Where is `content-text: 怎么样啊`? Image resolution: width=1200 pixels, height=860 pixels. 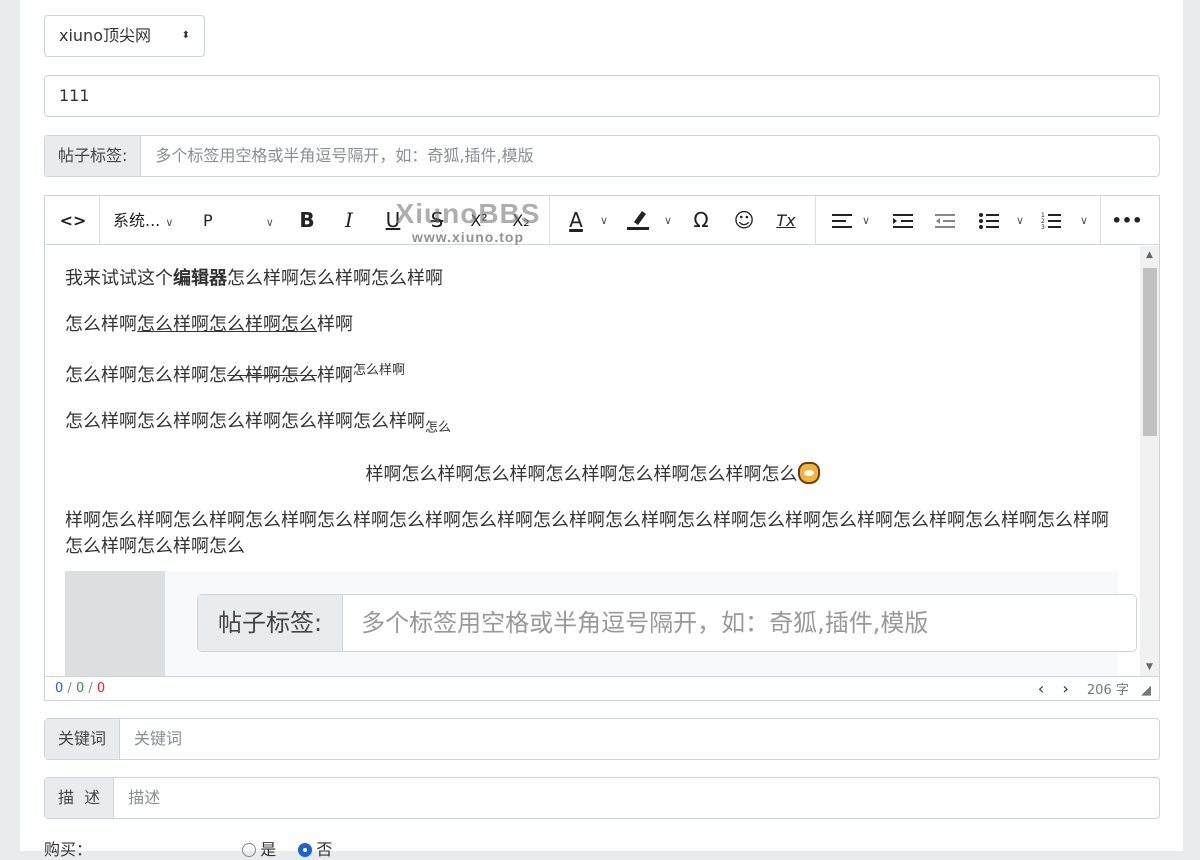 content-text: 怎么样啊 is located at coordinates (101, 324).